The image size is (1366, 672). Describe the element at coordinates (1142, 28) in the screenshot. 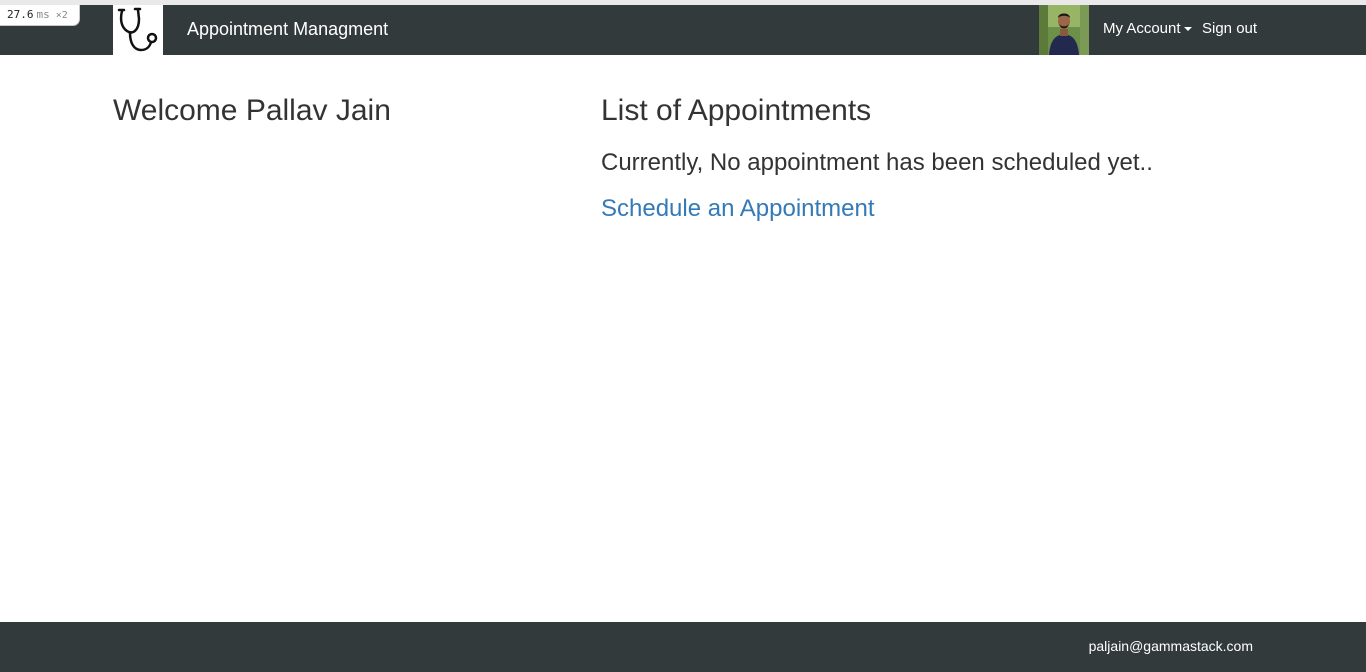

I see `my-account-label: My Account` at that location.